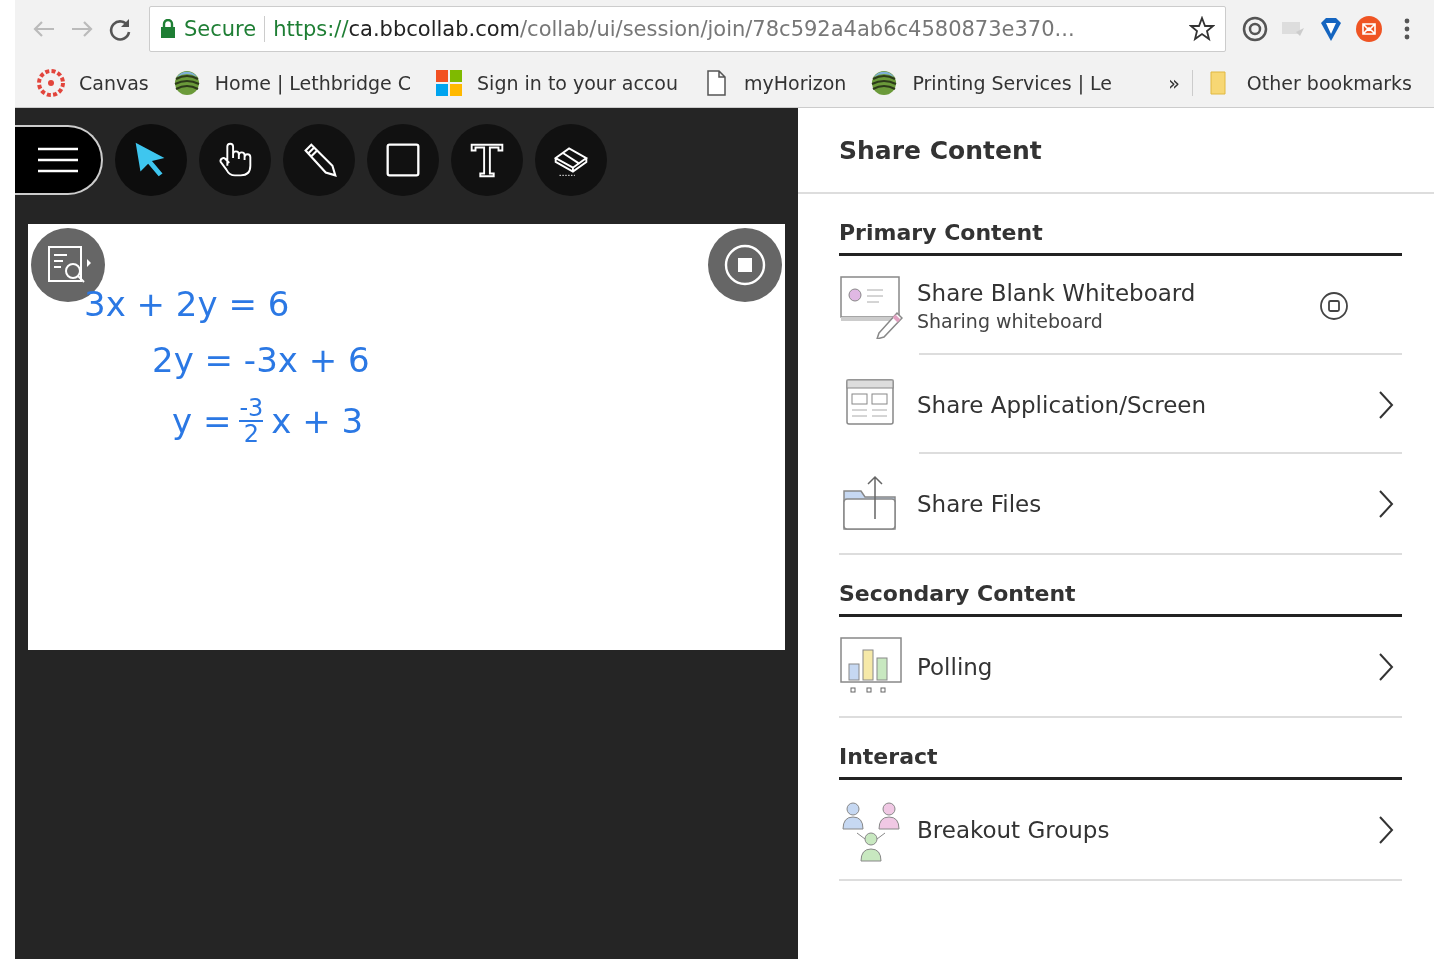 This screenshot has width=1442, height=959. What do you see at coordinates (1329, 82) in the screenshot?
I see `other-bookmarks-link: Other bookmarks` at bounding box center [1329, 82].